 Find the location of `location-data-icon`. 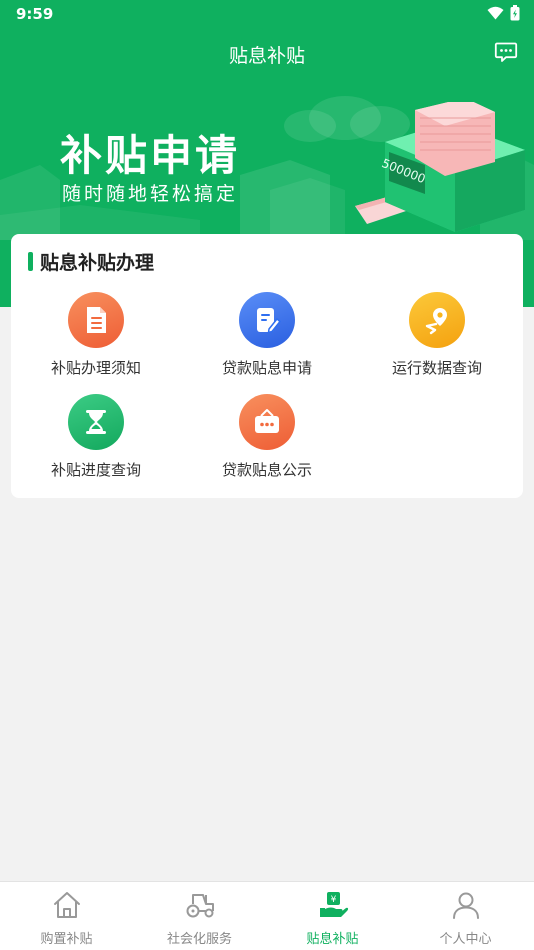

location-data-icon is located at coordinates (437, 320).